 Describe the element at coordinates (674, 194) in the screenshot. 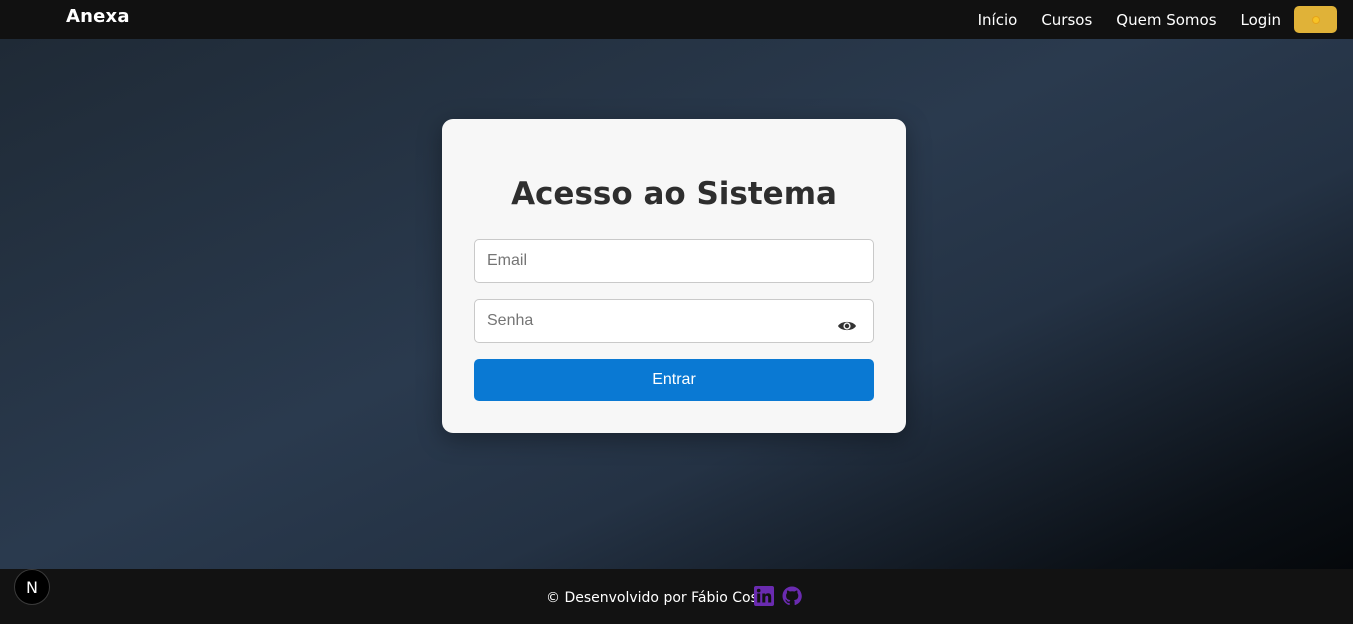

I see `login-title: Acesso ao Sistema` at that location.